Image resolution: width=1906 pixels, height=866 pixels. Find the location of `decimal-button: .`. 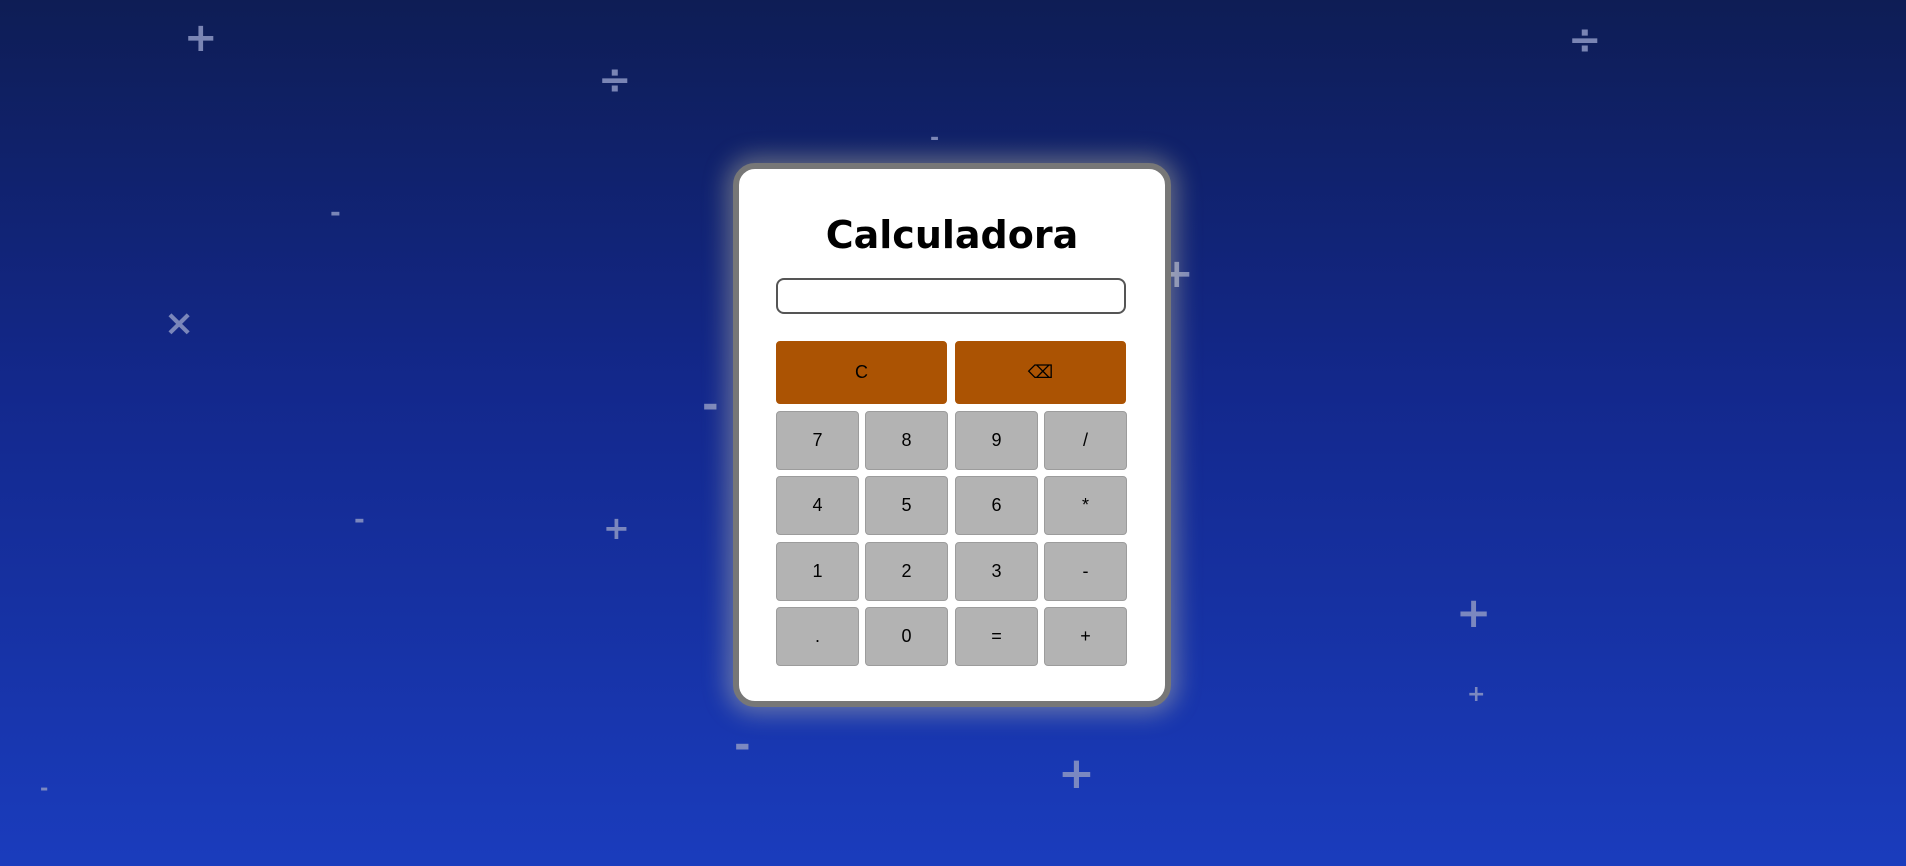

decimal-button: . is located at coordinates (817, 636).